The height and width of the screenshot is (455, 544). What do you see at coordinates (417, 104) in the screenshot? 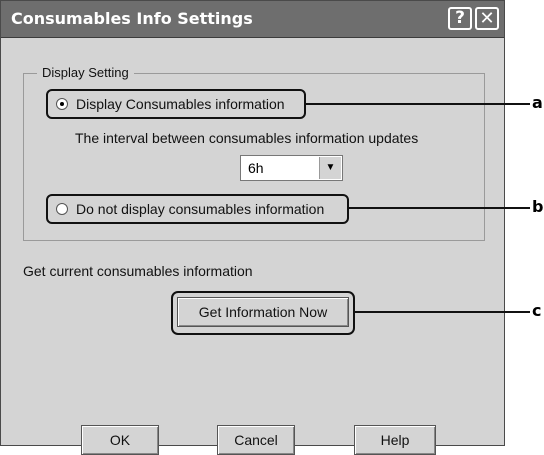
I see `callout-line-a` at bounding box center [417, 104].